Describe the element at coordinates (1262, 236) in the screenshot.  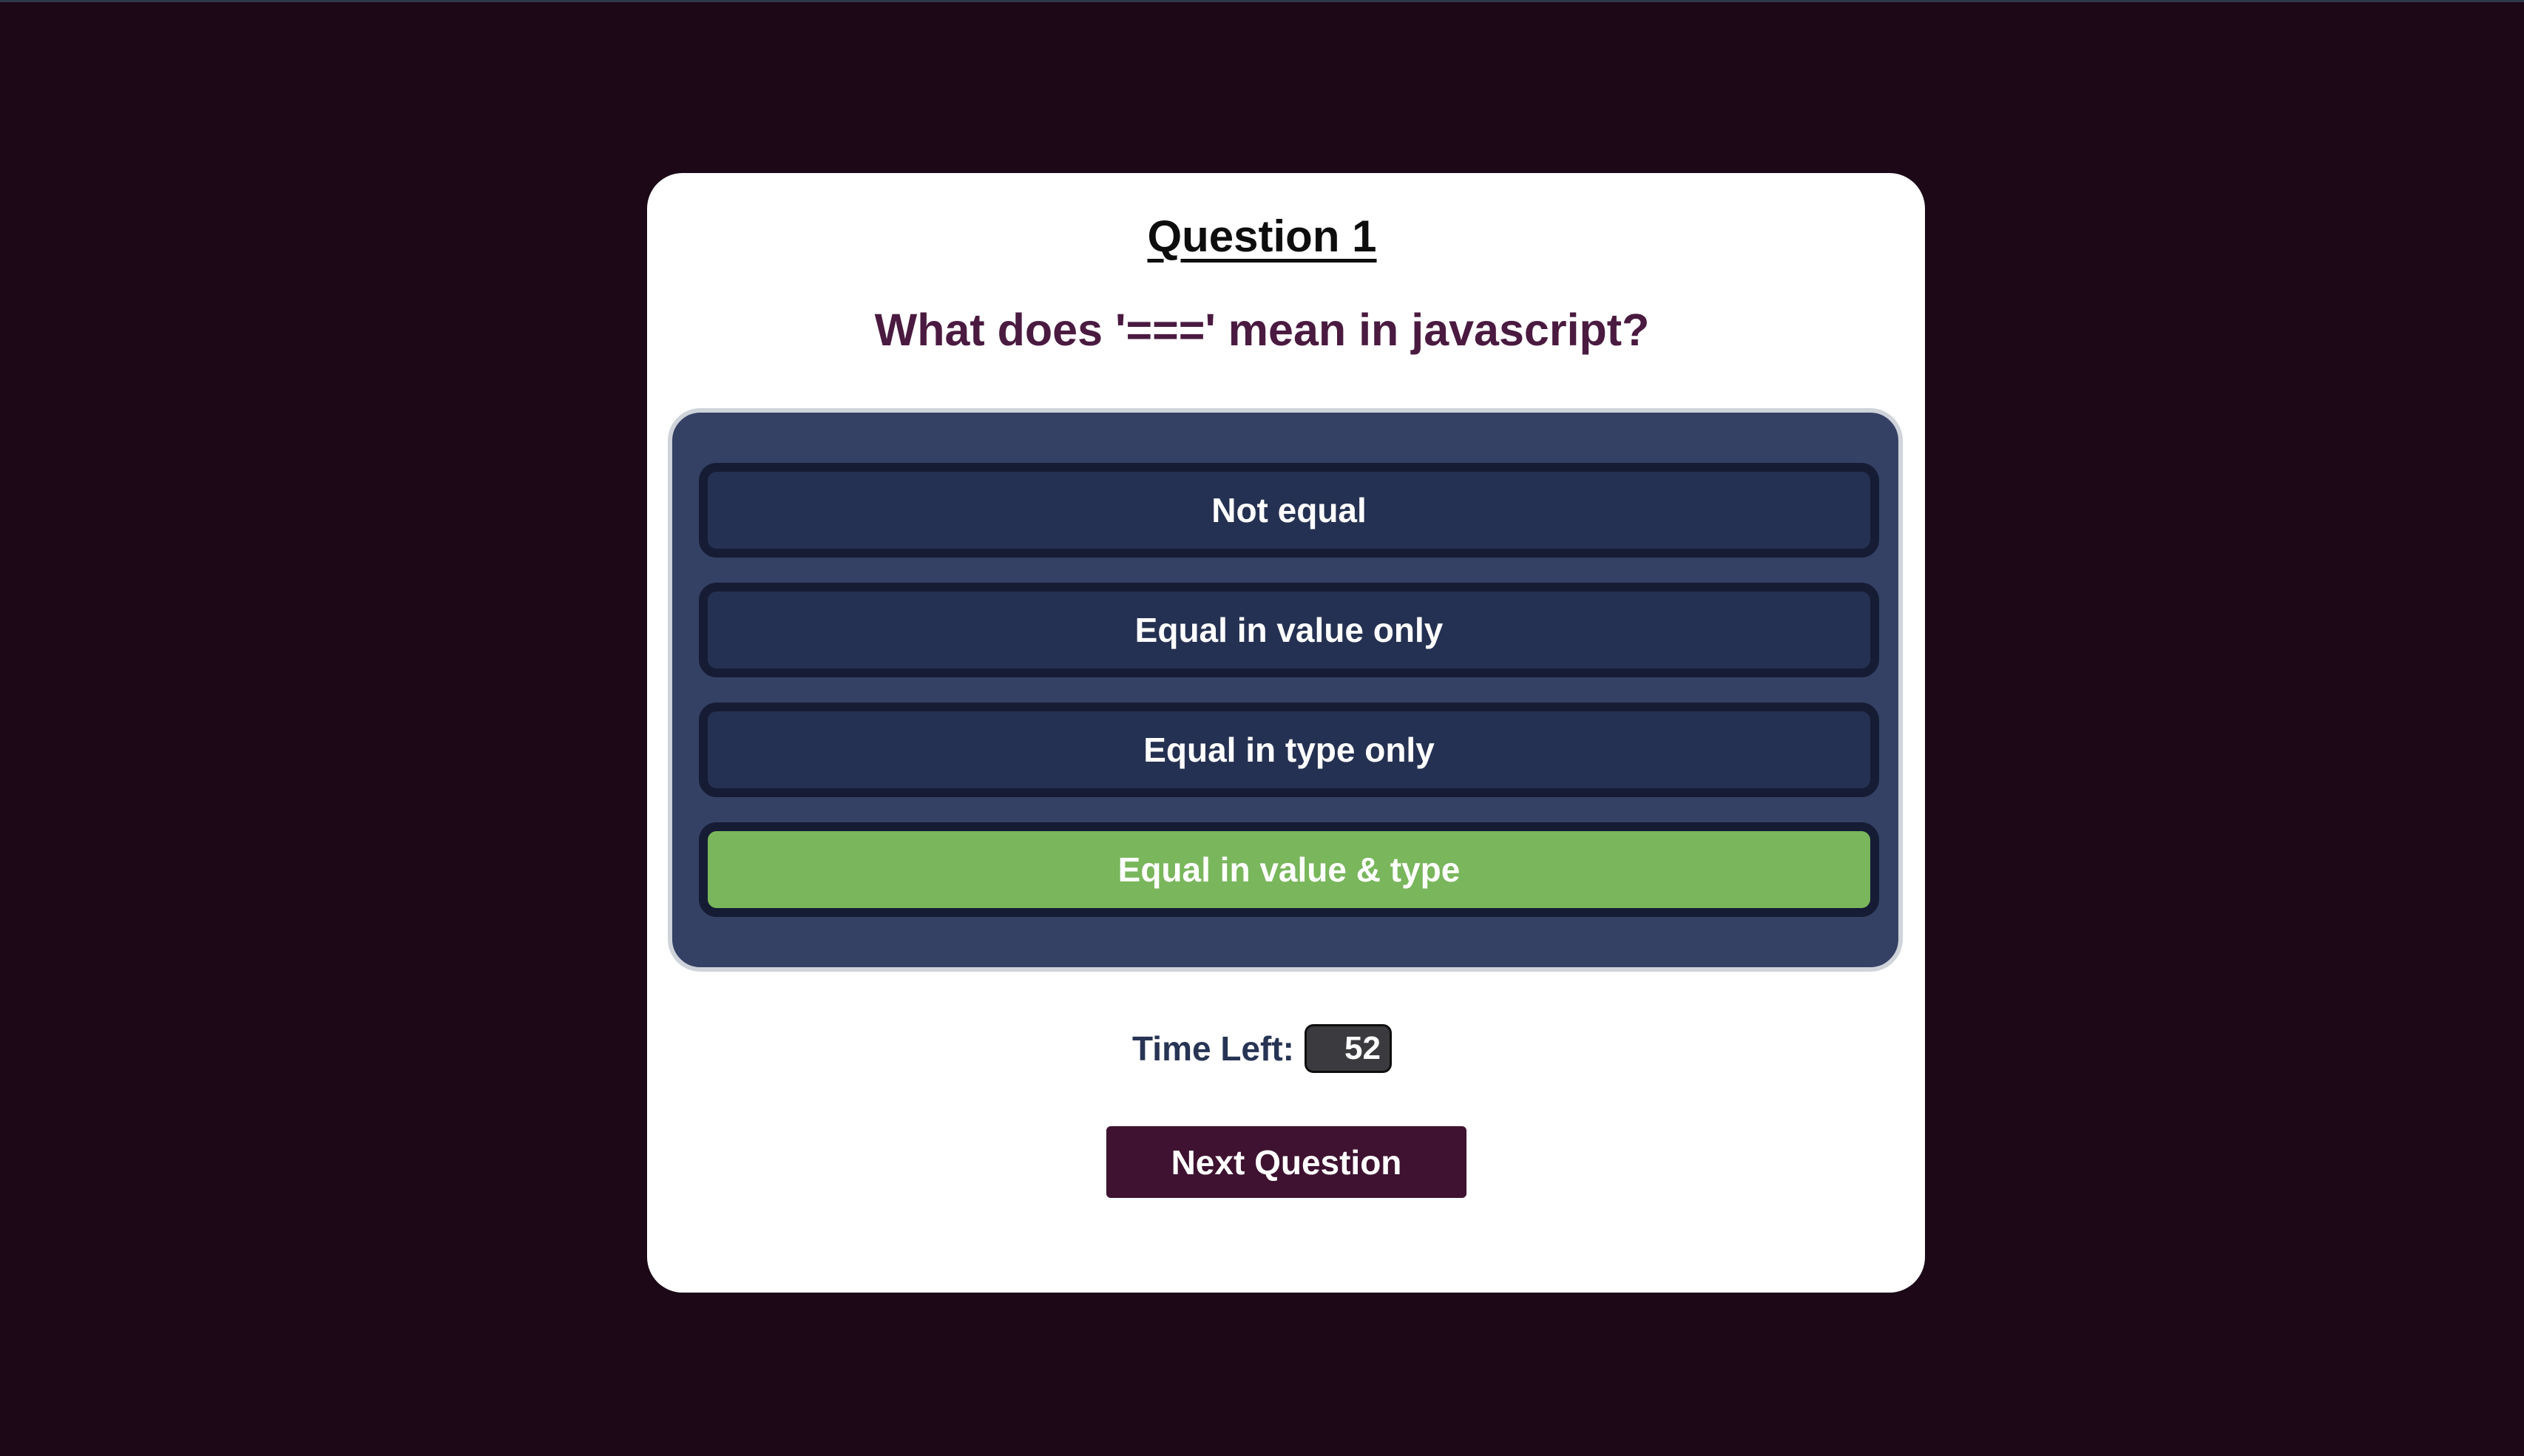
I see `question-number: Question 1` at that location.